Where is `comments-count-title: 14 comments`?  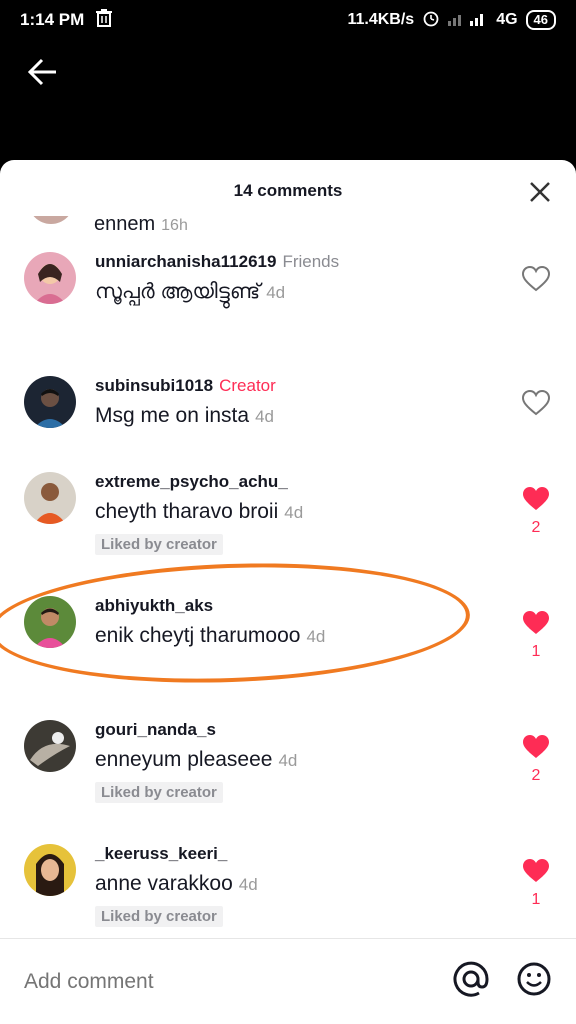
comments-count-title: 14 comments is located at coordinates (288, 190).